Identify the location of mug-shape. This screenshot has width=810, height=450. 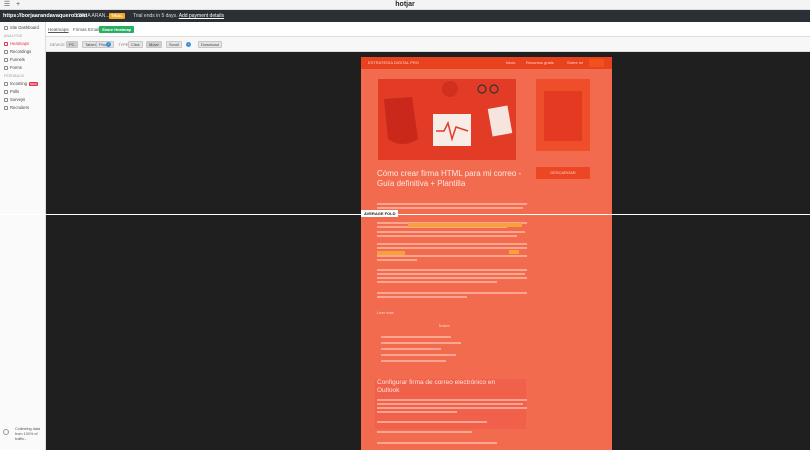
(401, 120).